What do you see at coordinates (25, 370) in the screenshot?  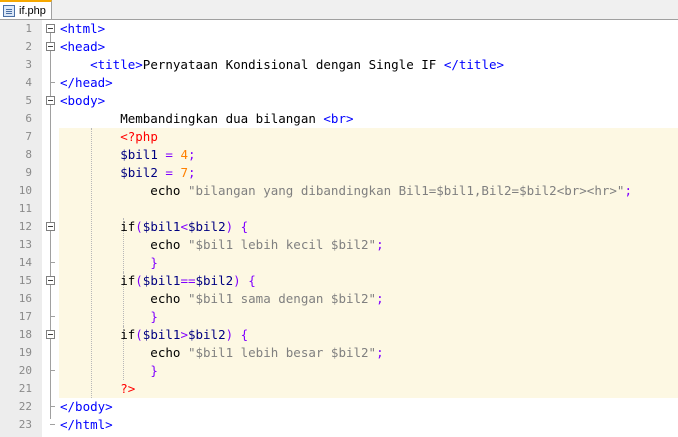 I see `line-number: 20` at bounding box center [25, 370].